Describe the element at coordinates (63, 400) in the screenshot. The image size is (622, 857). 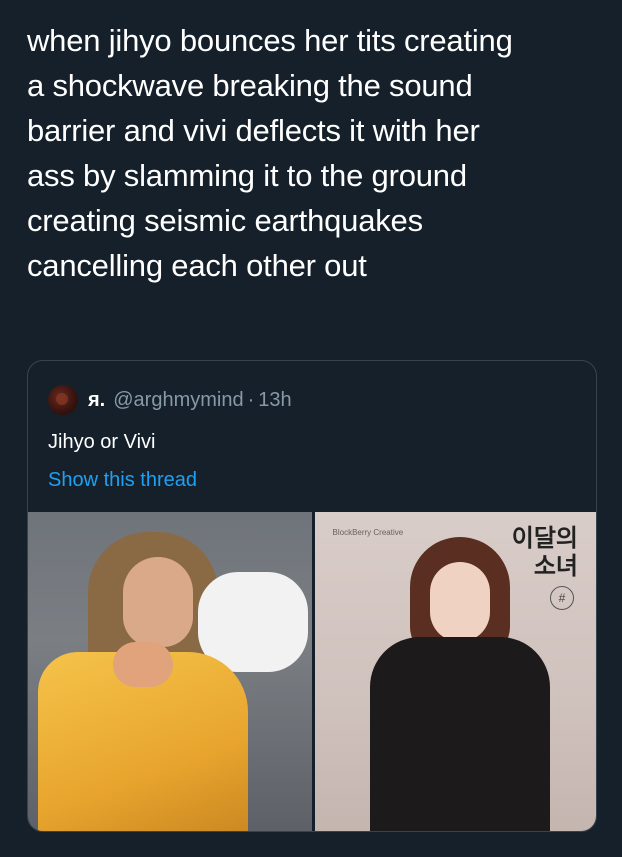
I see `avatar` at that location.